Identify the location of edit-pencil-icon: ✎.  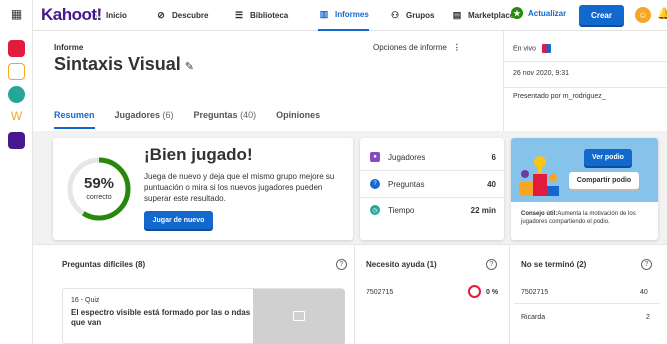
(189, 67).